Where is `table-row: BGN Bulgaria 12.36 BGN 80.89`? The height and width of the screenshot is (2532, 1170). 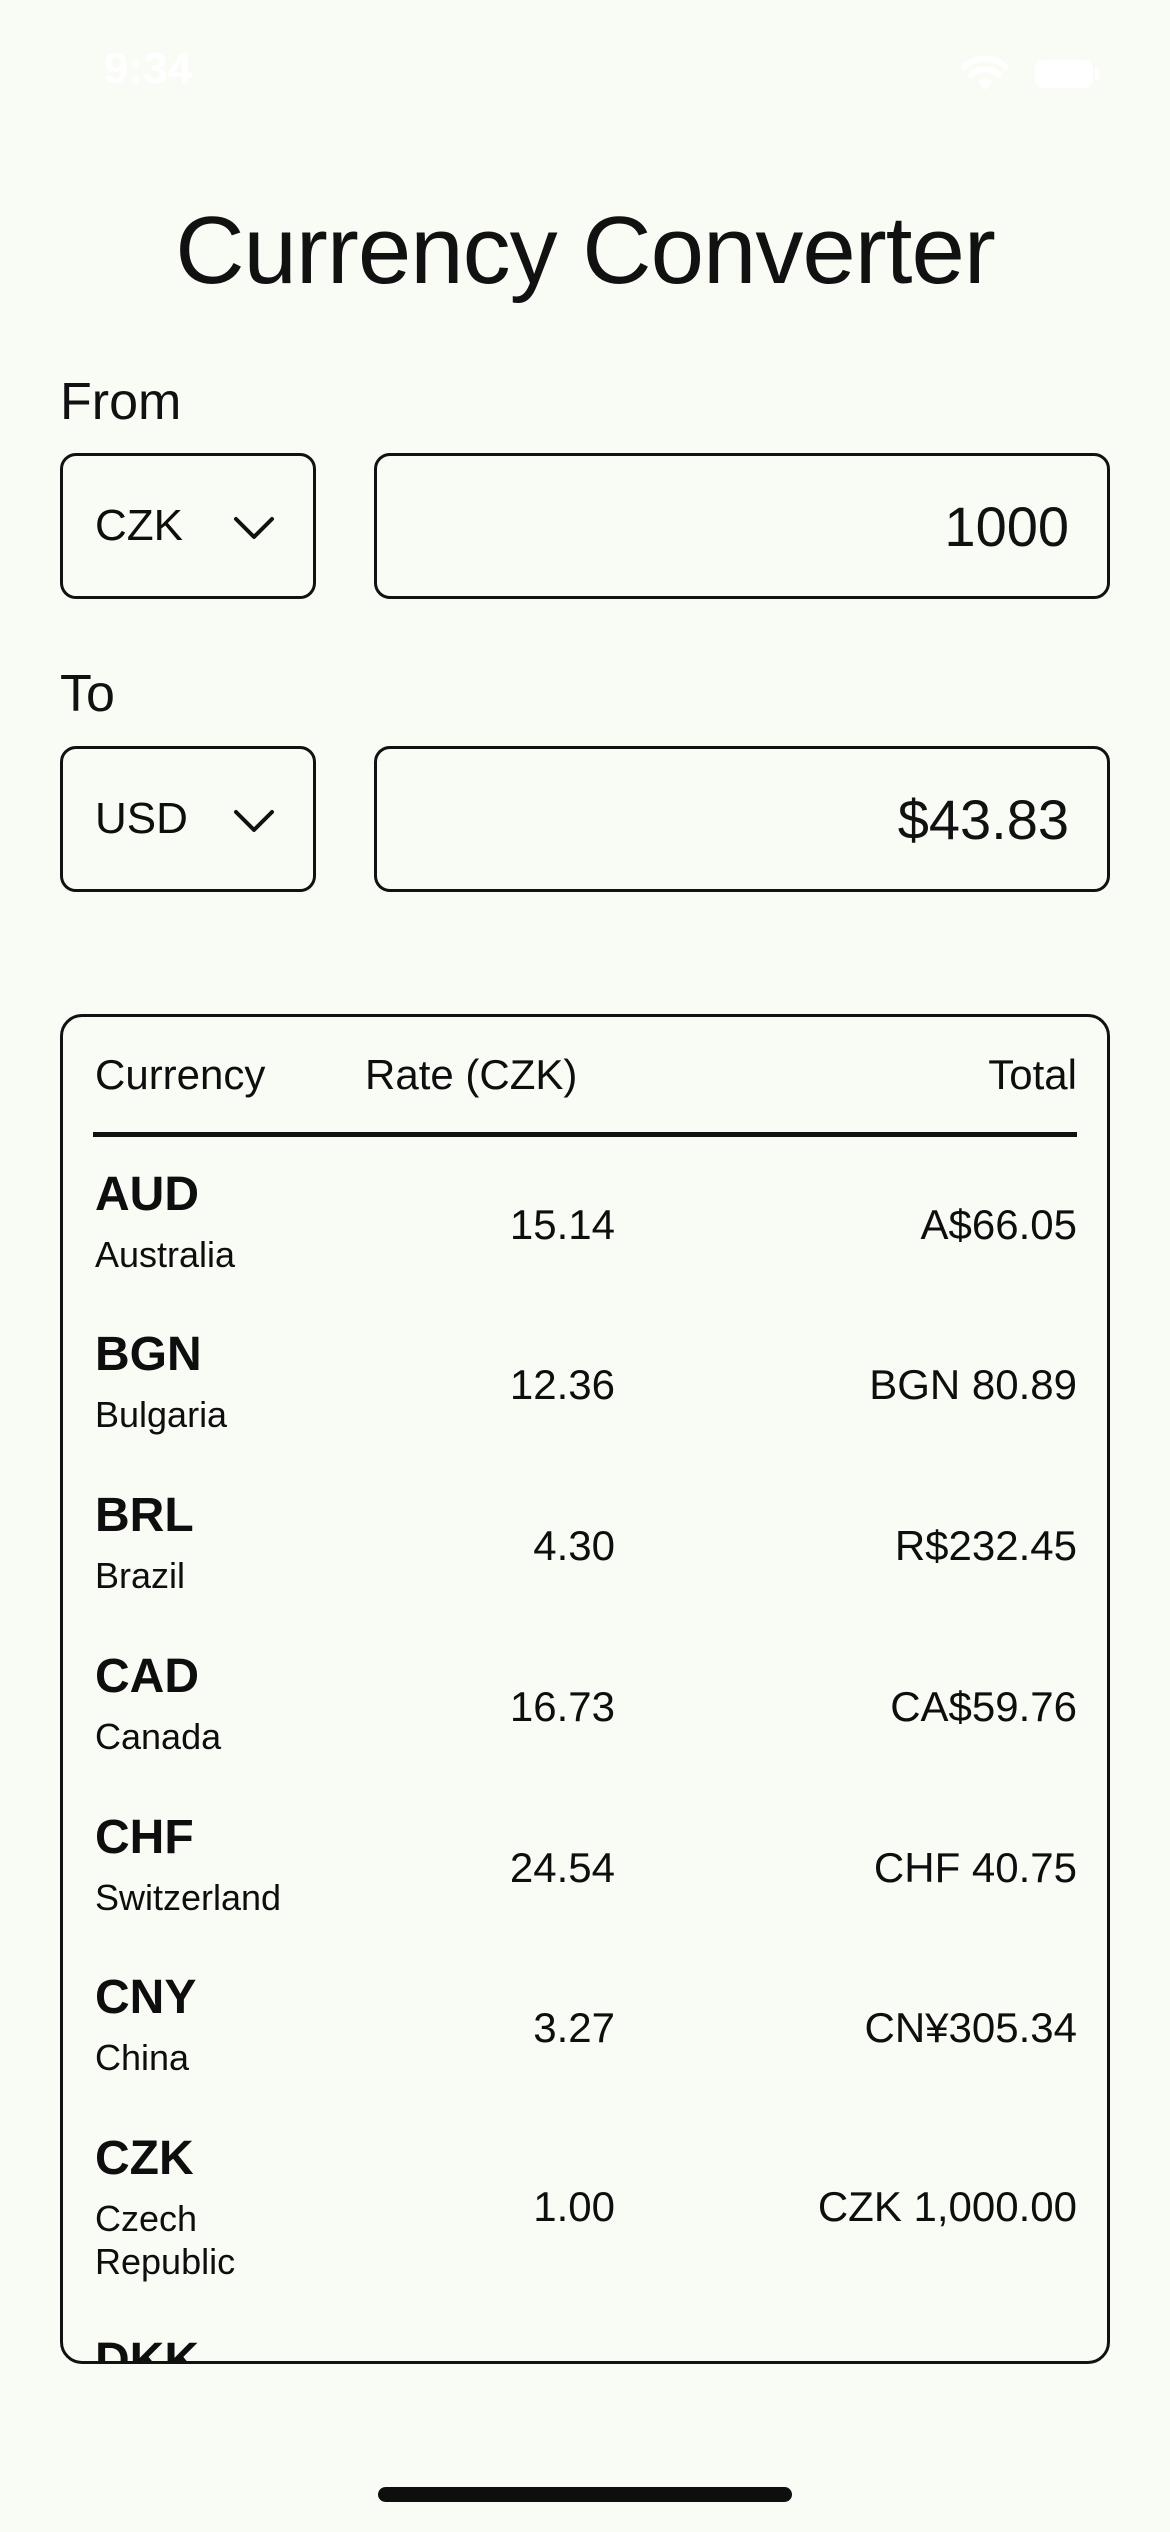
table-row: BGN Bulgaria 12.36 BGN 80.89 is located at coordinates (585, 1385).